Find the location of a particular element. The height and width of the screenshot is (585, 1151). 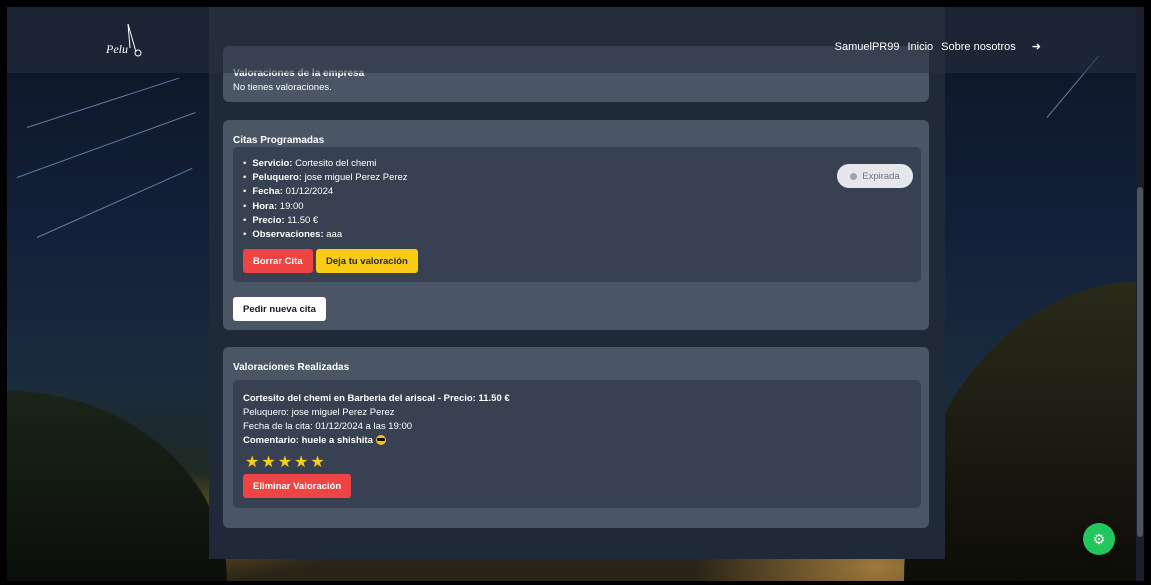

gear-icon: ⚙ is located at coordinates (1099, 538).